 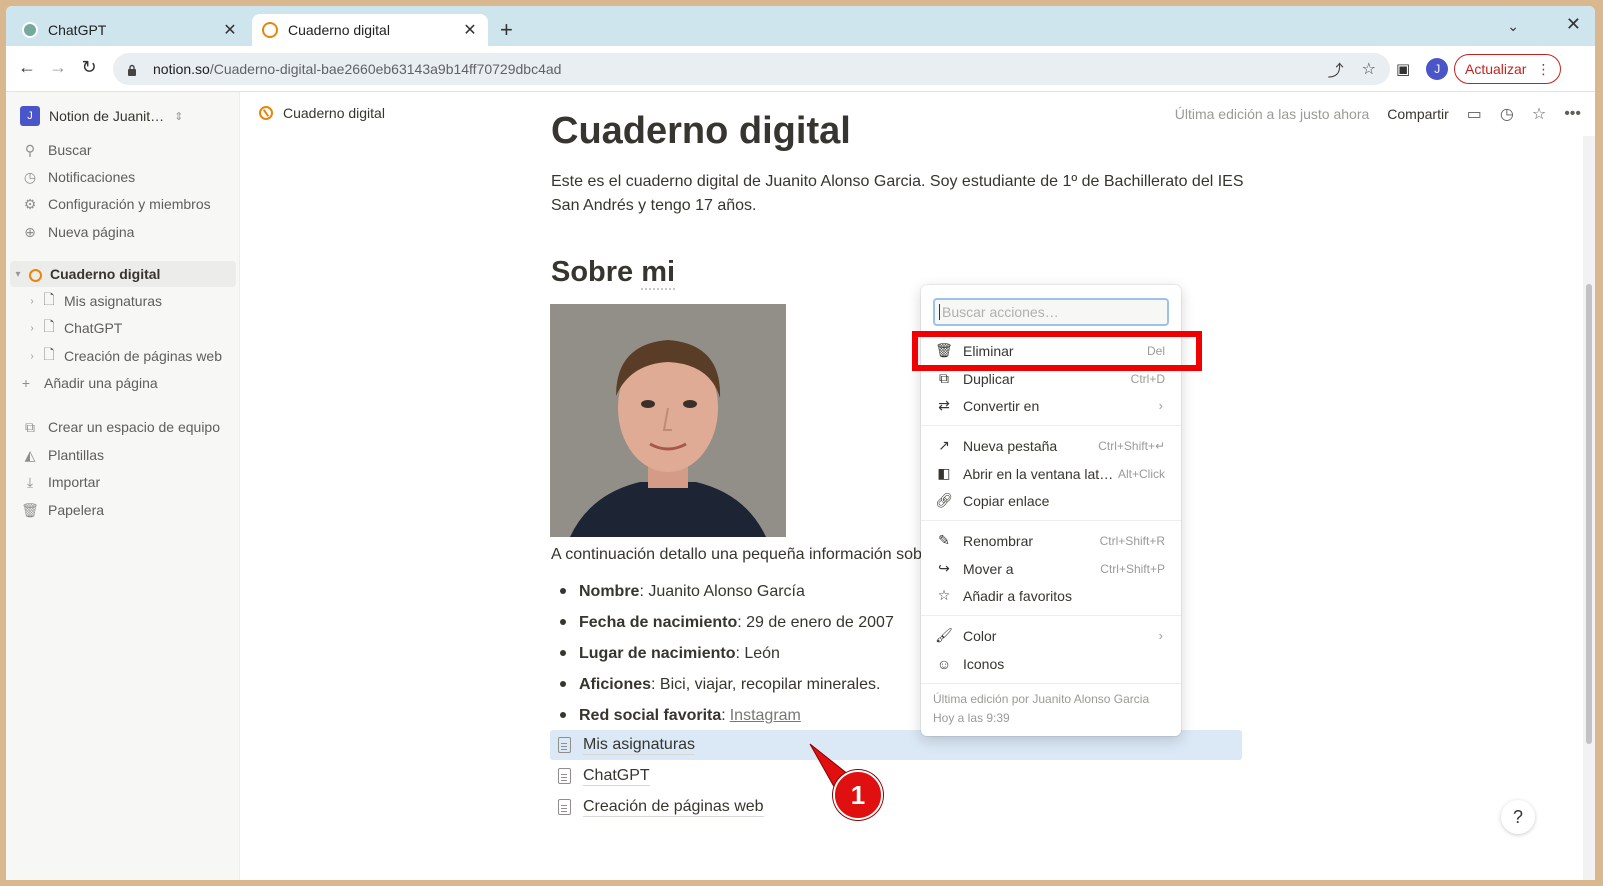 I want to click on list-item: Nombre: Juanito Alonso García, so click(x=722, y=591).